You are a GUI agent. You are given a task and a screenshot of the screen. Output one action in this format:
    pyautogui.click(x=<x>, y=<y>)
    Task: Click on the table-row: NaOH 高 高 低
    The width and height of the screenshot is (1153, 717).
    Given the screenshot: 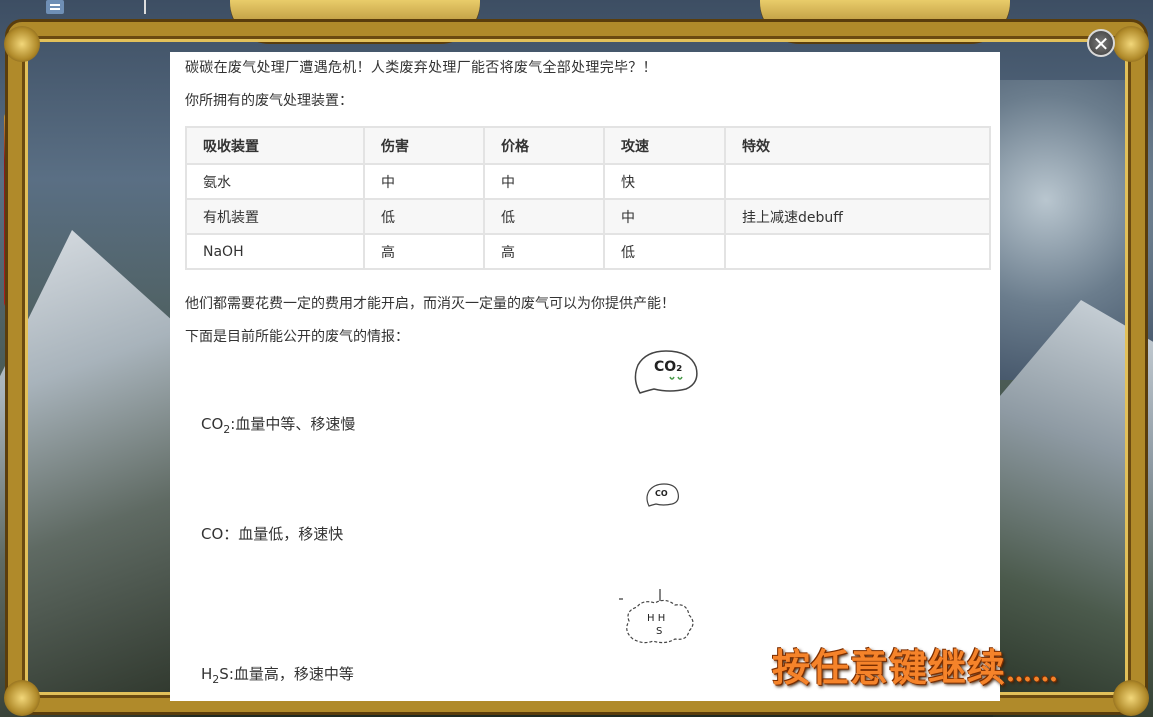 What is the action you would take?
    pyautogui.click(x=588, y=251)
    